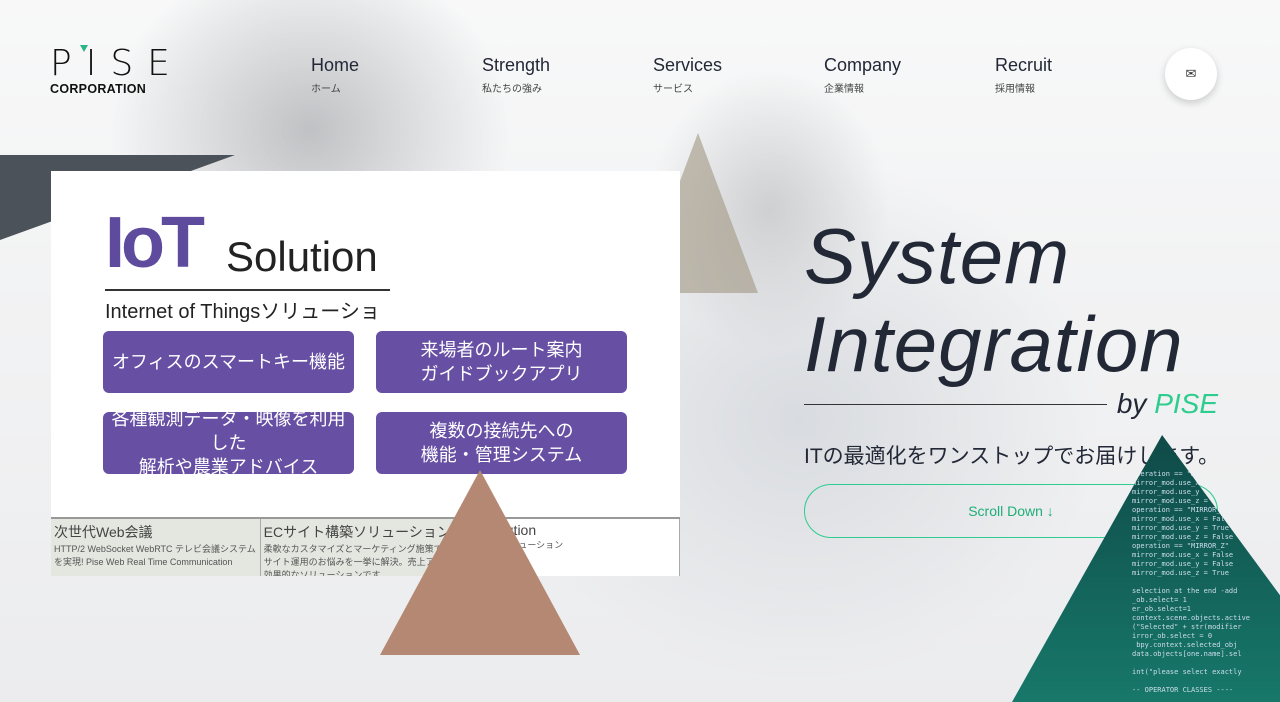 The width and height of the screenshot is (1280, 702). I want to click on divider, so click(955, 404).